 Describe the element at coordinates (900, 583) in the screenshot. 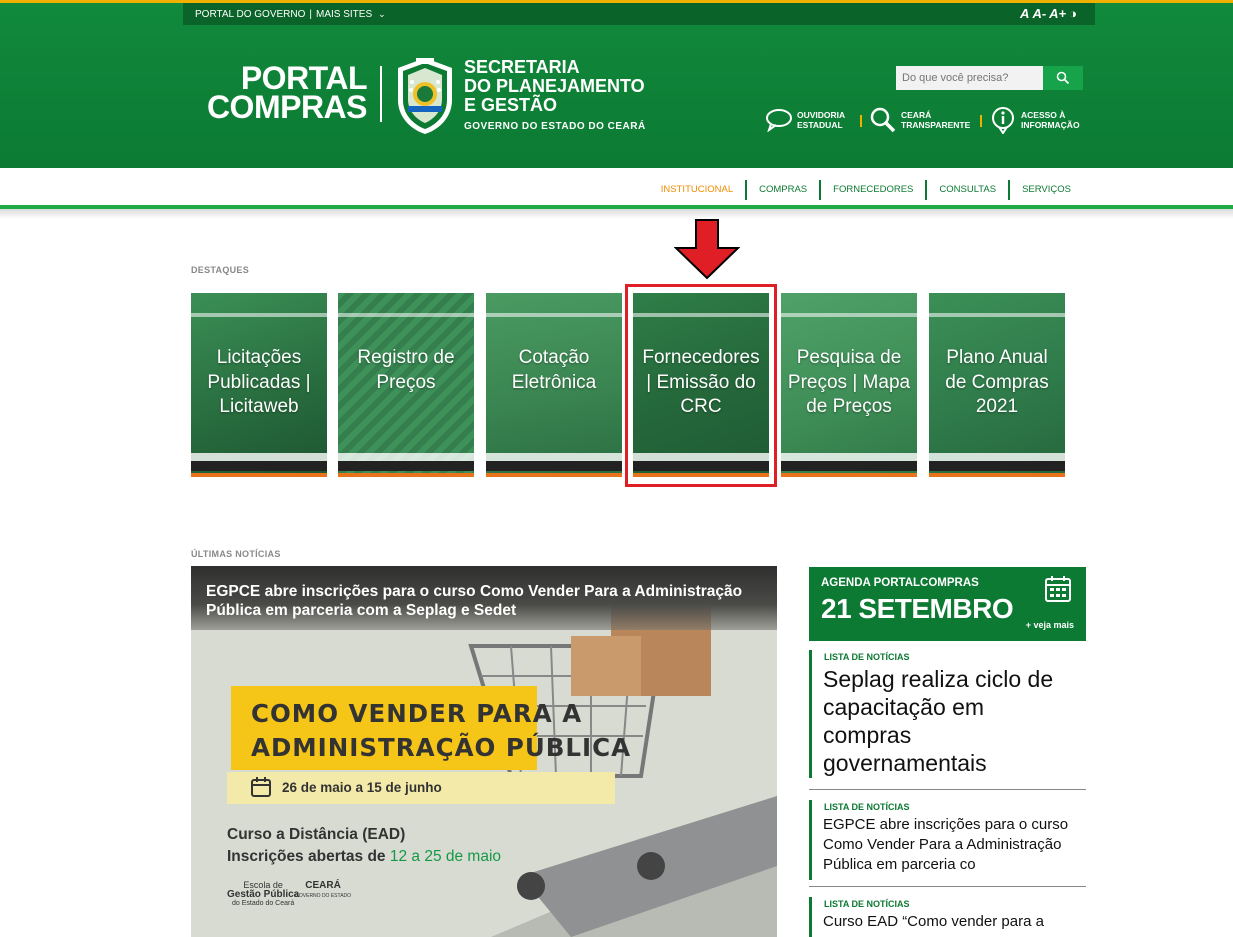

I see `agenda-label: AGENDA PORTALCOMPRAS` at that location.